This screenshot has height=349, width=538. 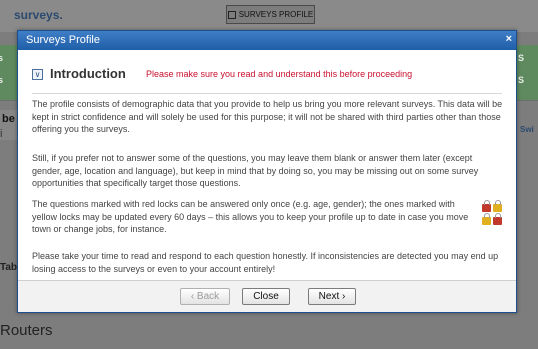 I want to click on back-button: ‹ Back, so click(x=205, y=296).